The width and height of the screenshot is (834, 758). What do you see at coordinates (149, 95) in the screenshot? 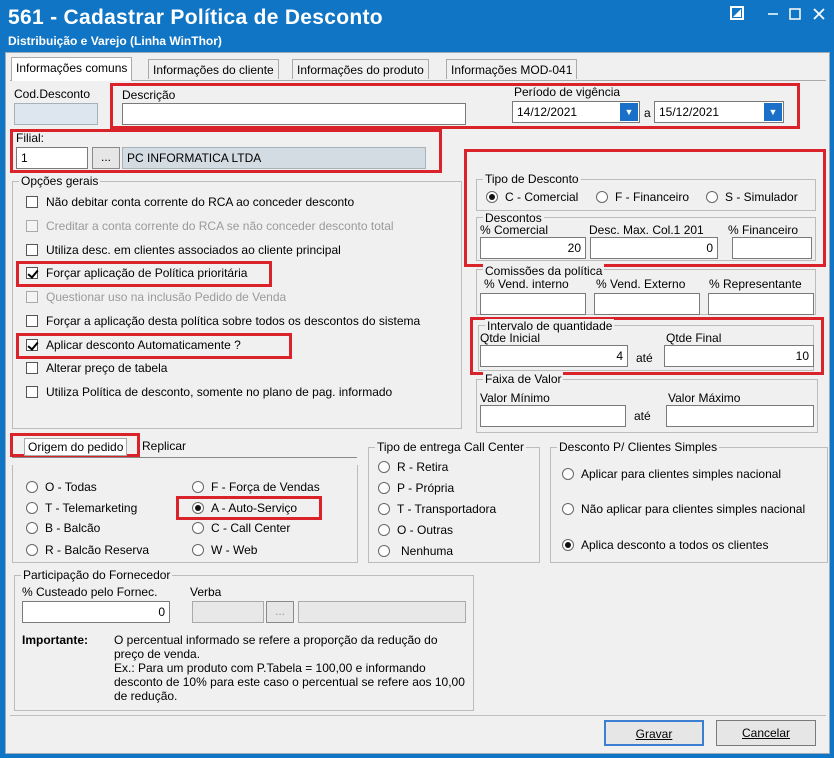
I see `descricao-label: Descrição` at bounding box center [149, 95].